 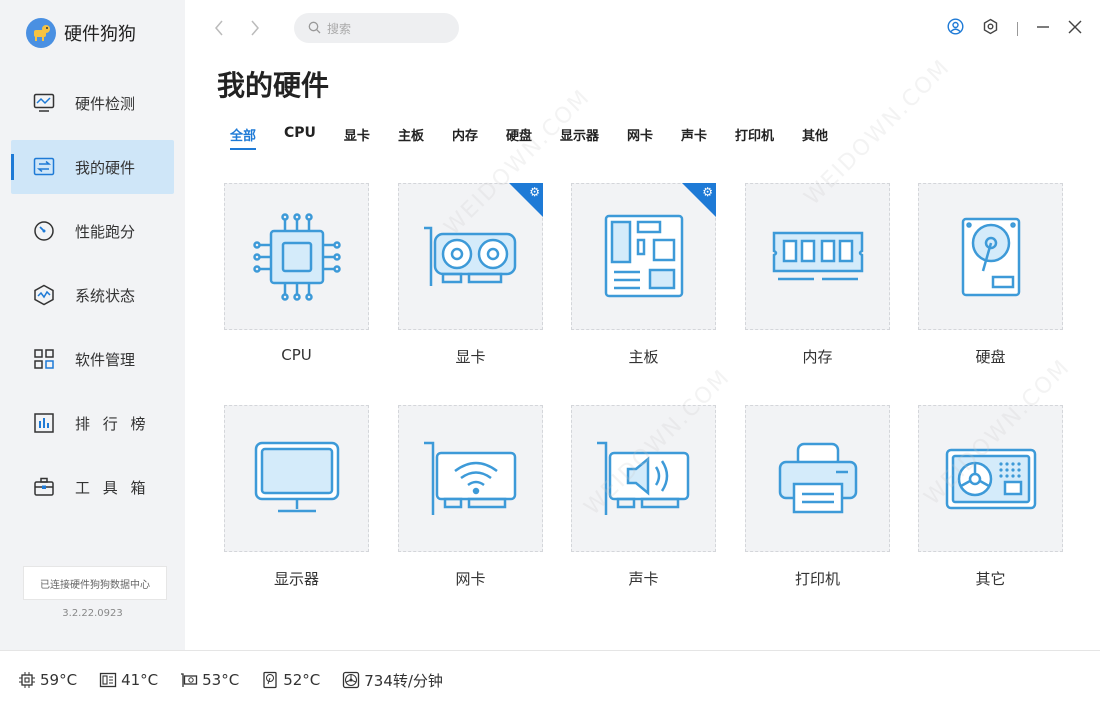 What do you see at coordinates (255, 28) in the screenshot?
I see `forward-arrow-icon` at bounding box center [255, 28].